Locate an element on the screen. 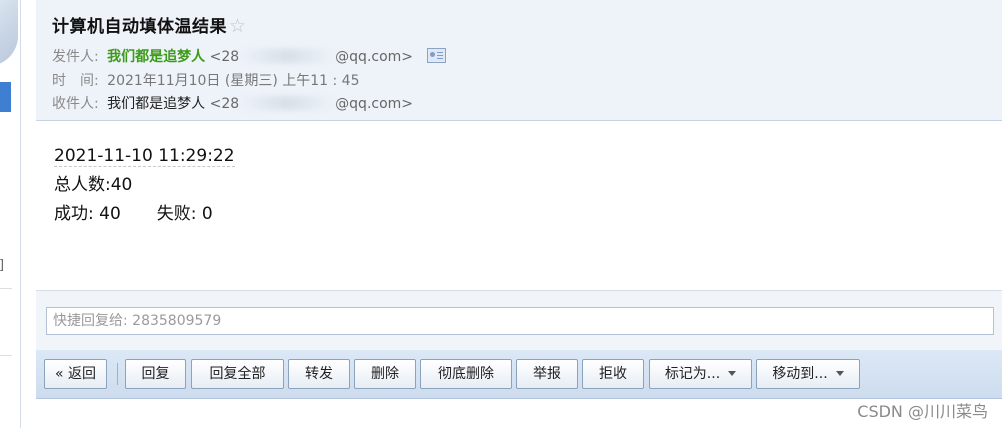 Image resolution: width=1002 pixels, height=428 pixels. reply-all-button: 回复全部 is located at coordinates (237, 374).